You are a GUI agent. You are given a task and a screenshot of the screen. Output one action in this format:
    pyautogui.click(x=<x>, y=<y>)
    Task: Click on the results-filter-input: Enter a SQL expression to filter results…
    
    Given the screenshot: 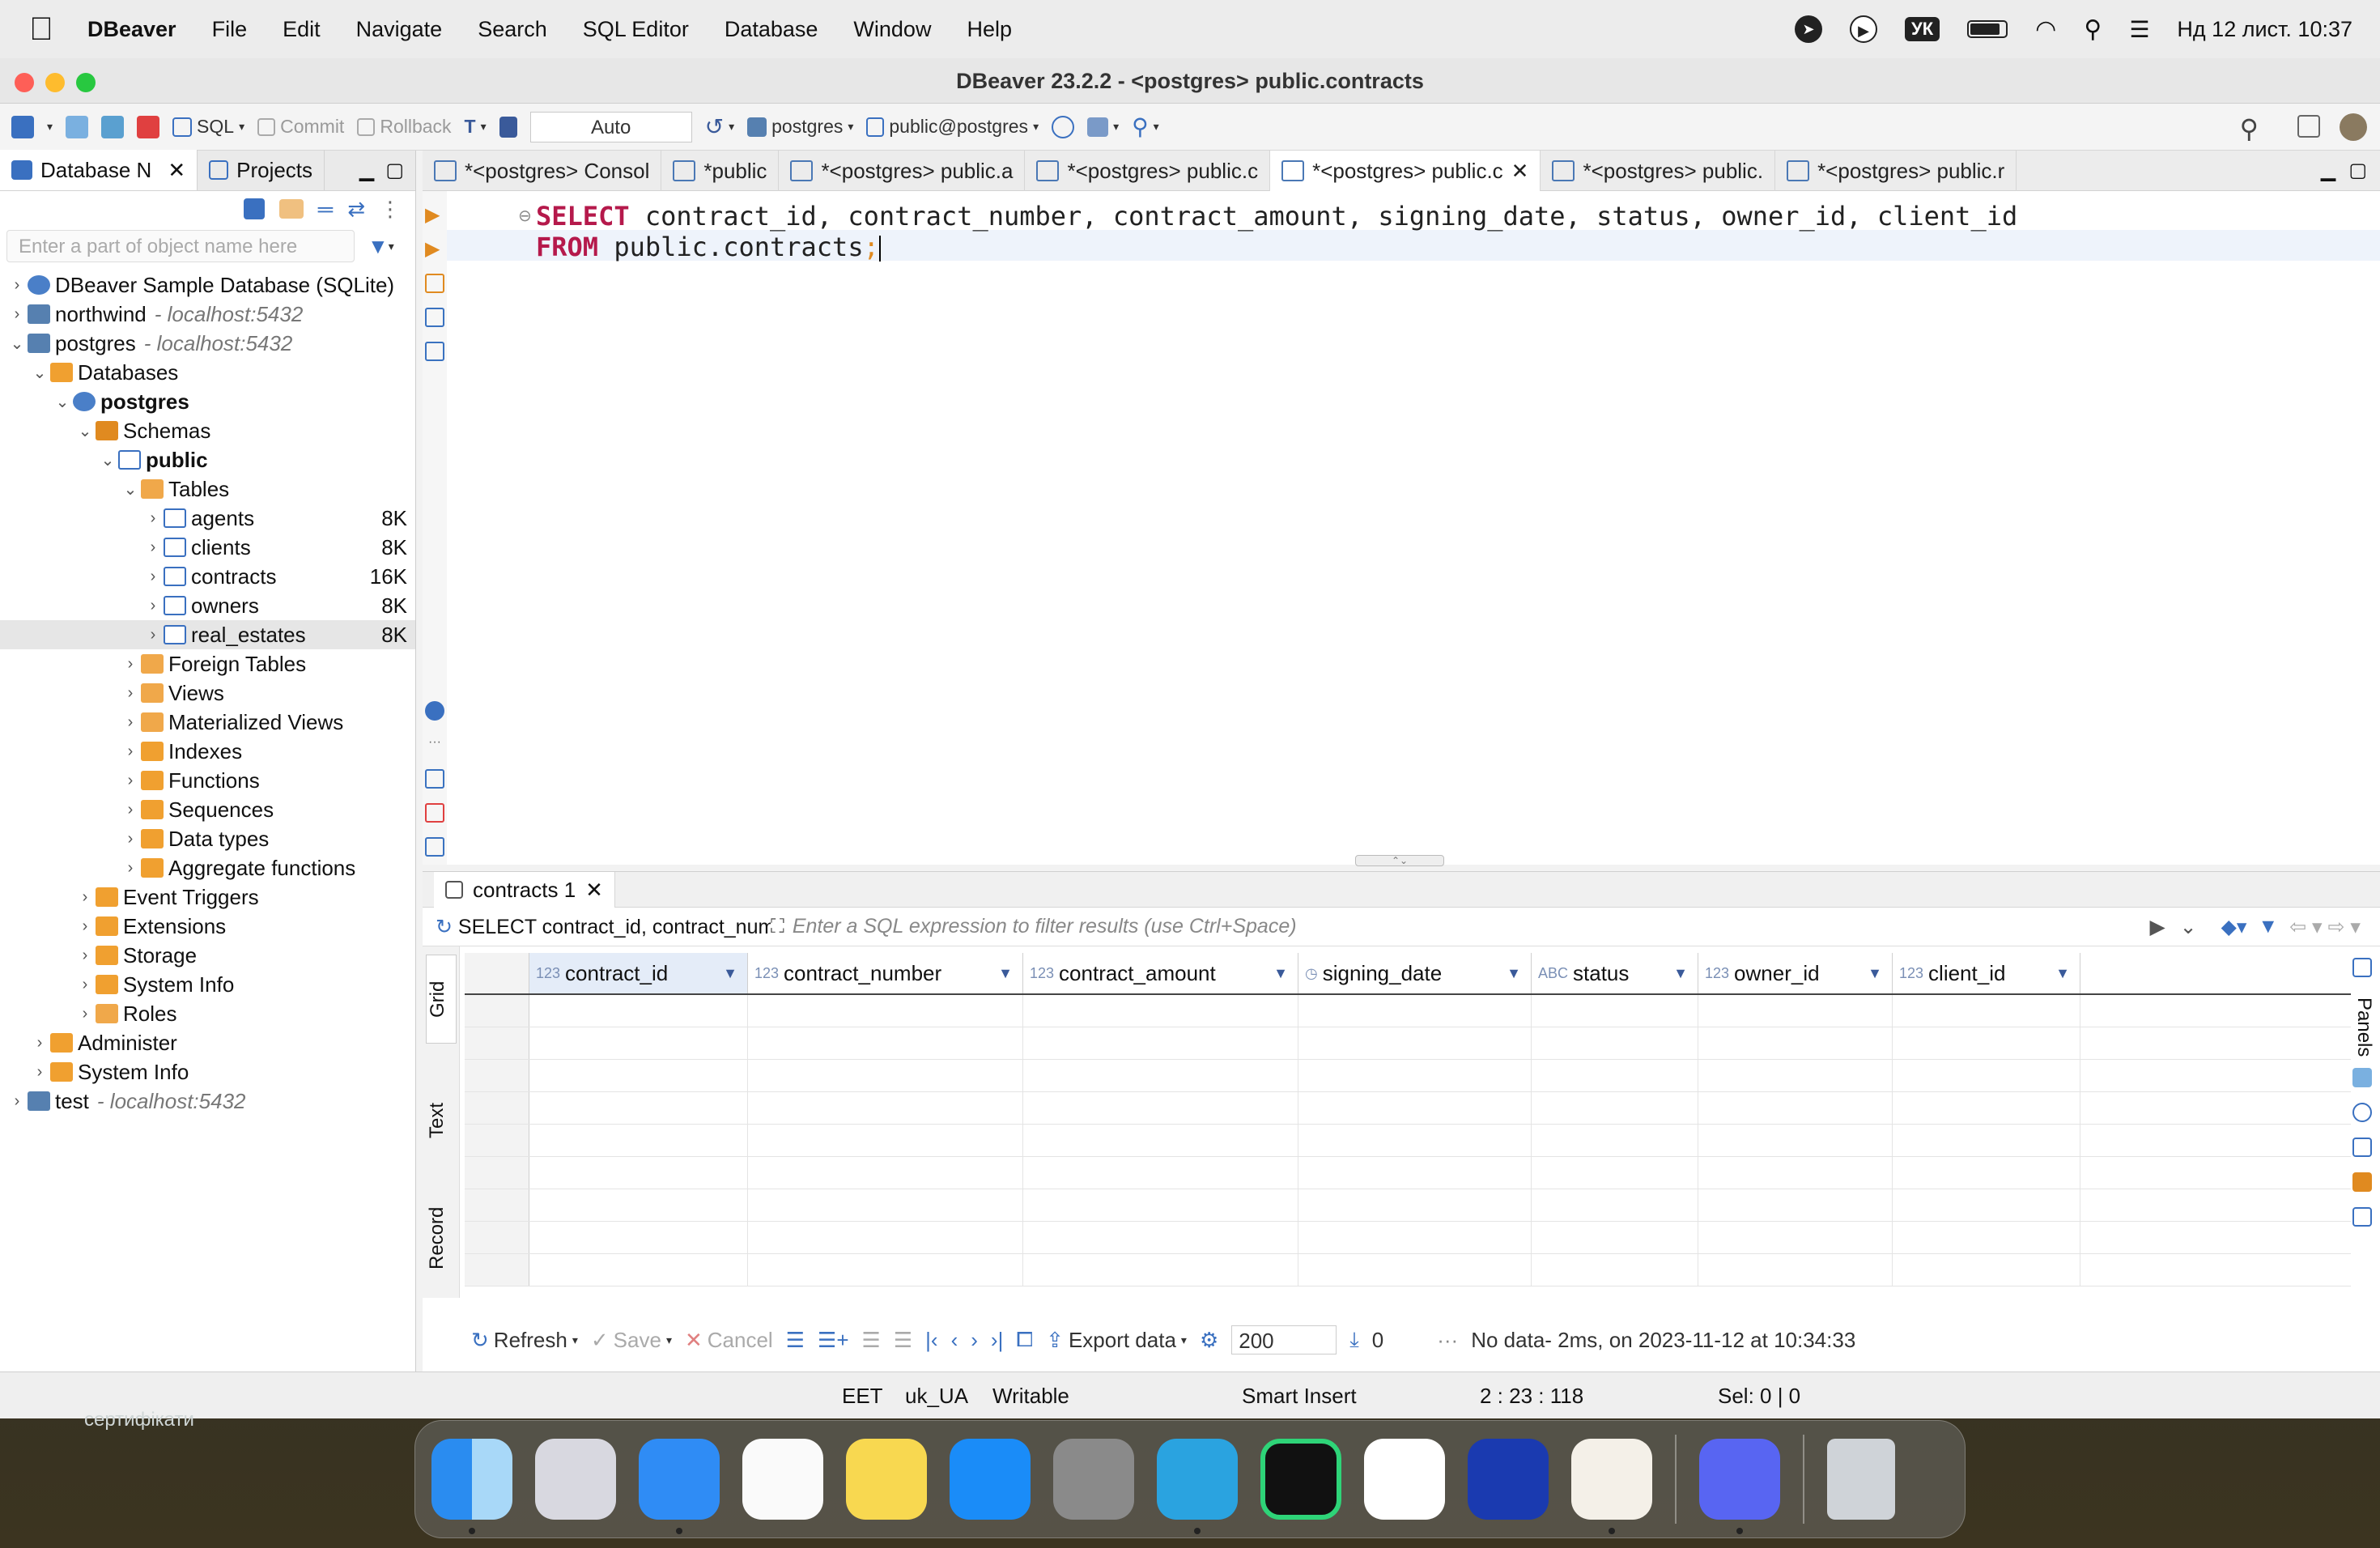 What is the action you would take?
    pyautogui.click(x=1471, y=927)
    